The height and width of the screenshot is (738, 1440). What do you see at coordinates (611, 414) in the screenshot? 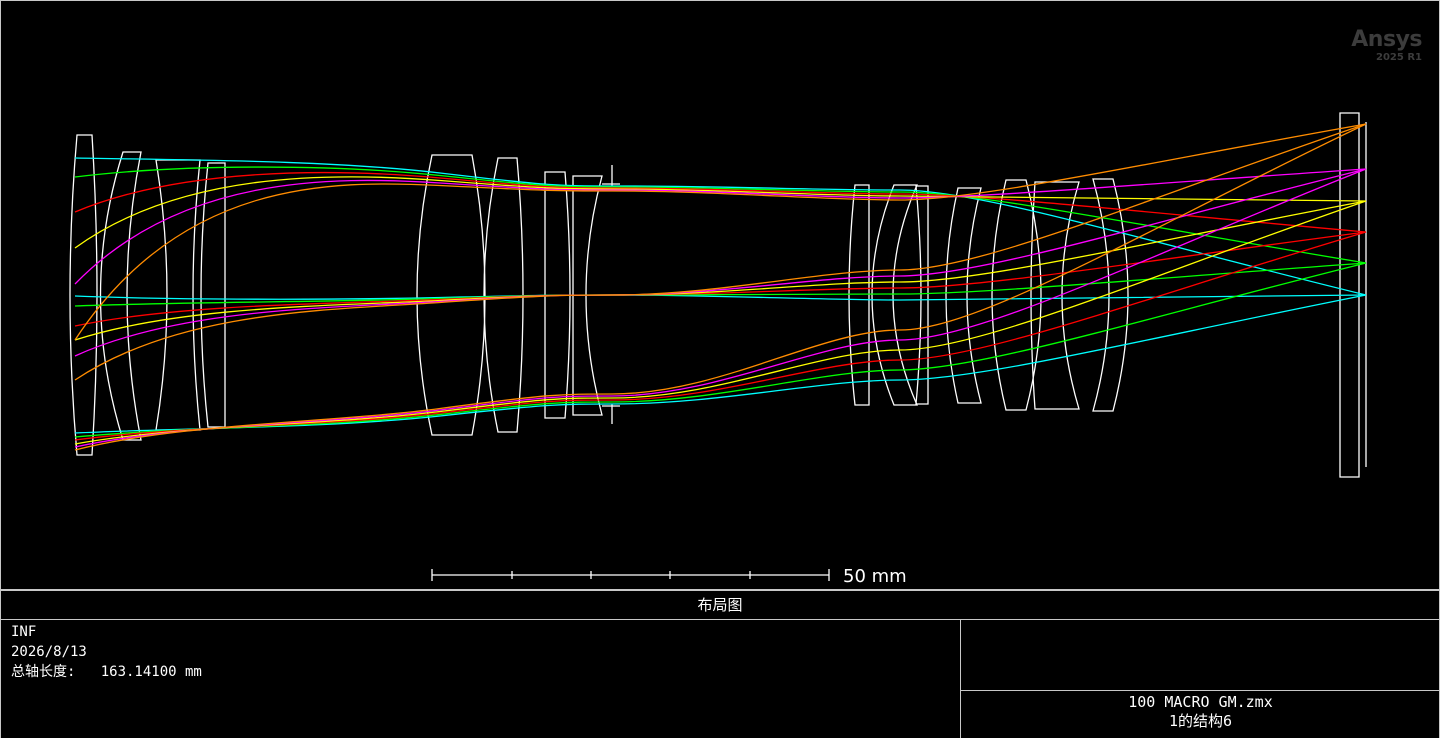
I see `stop-marker-right` at bounding box center [611, 414].